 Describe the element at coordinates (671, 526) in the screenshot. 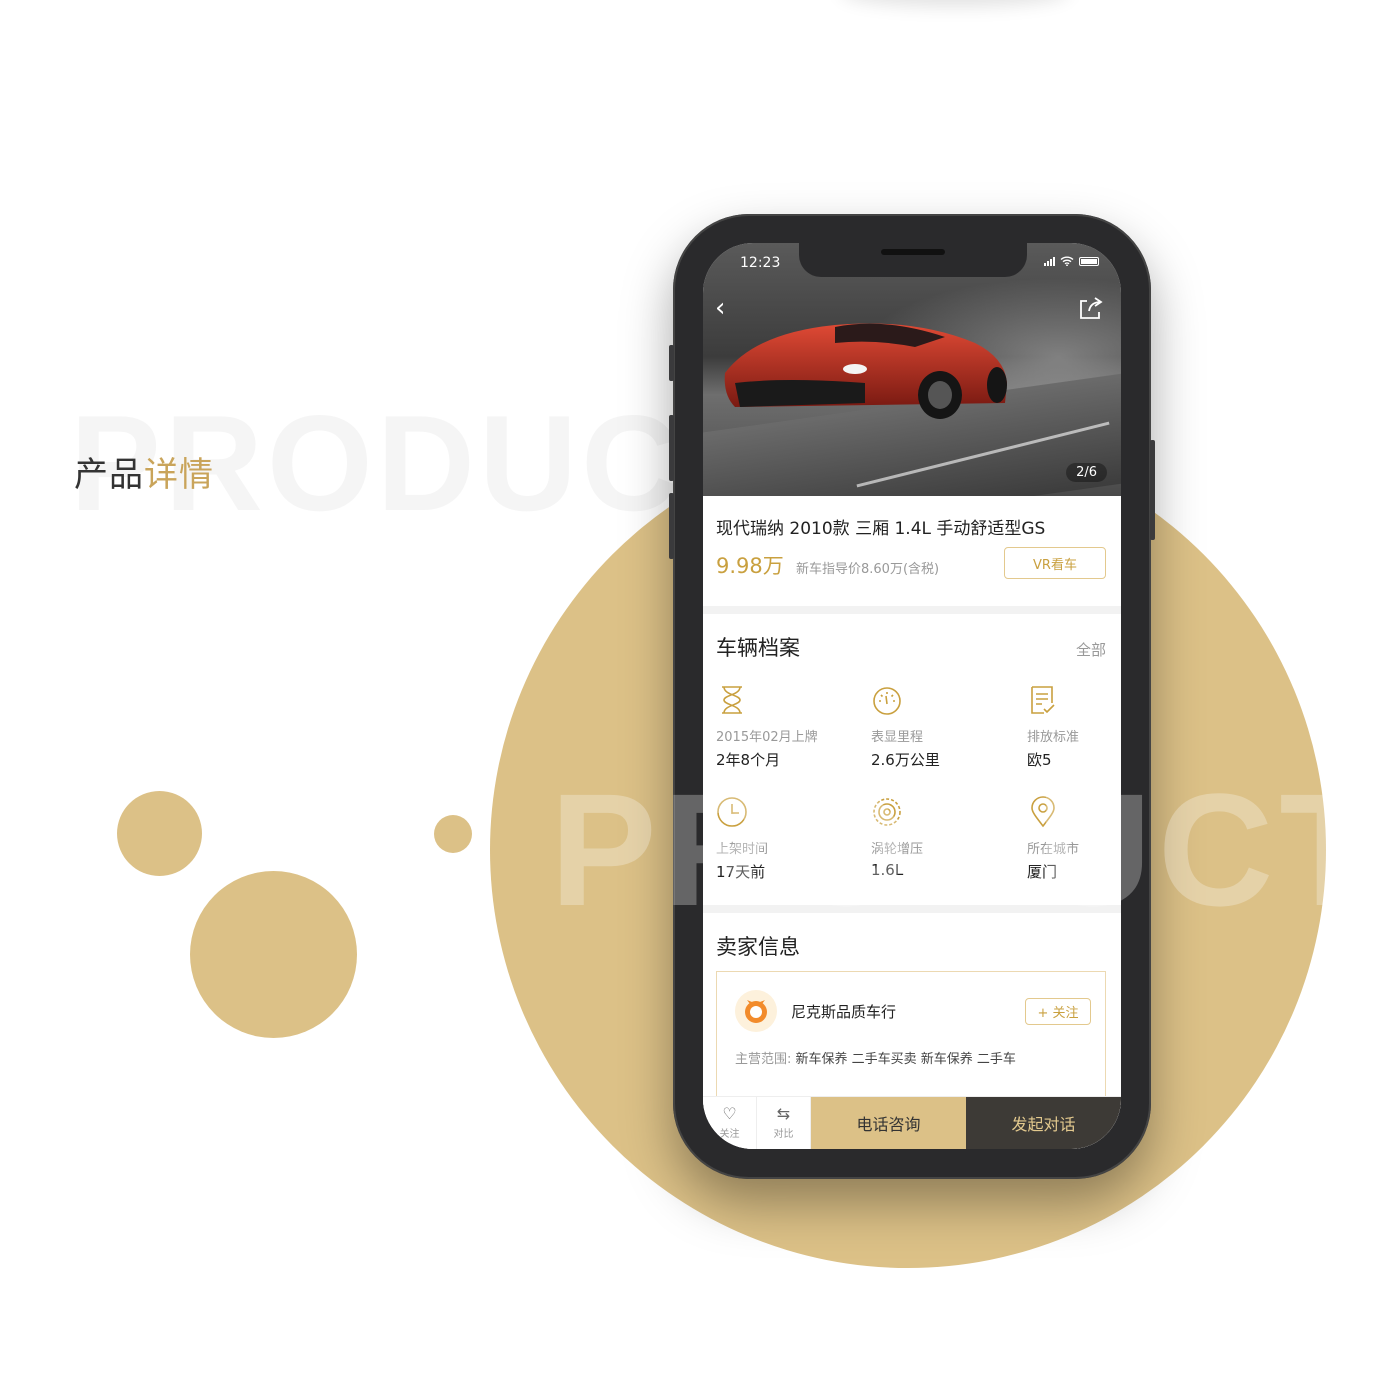

I see `phone-volume-down` at that location.